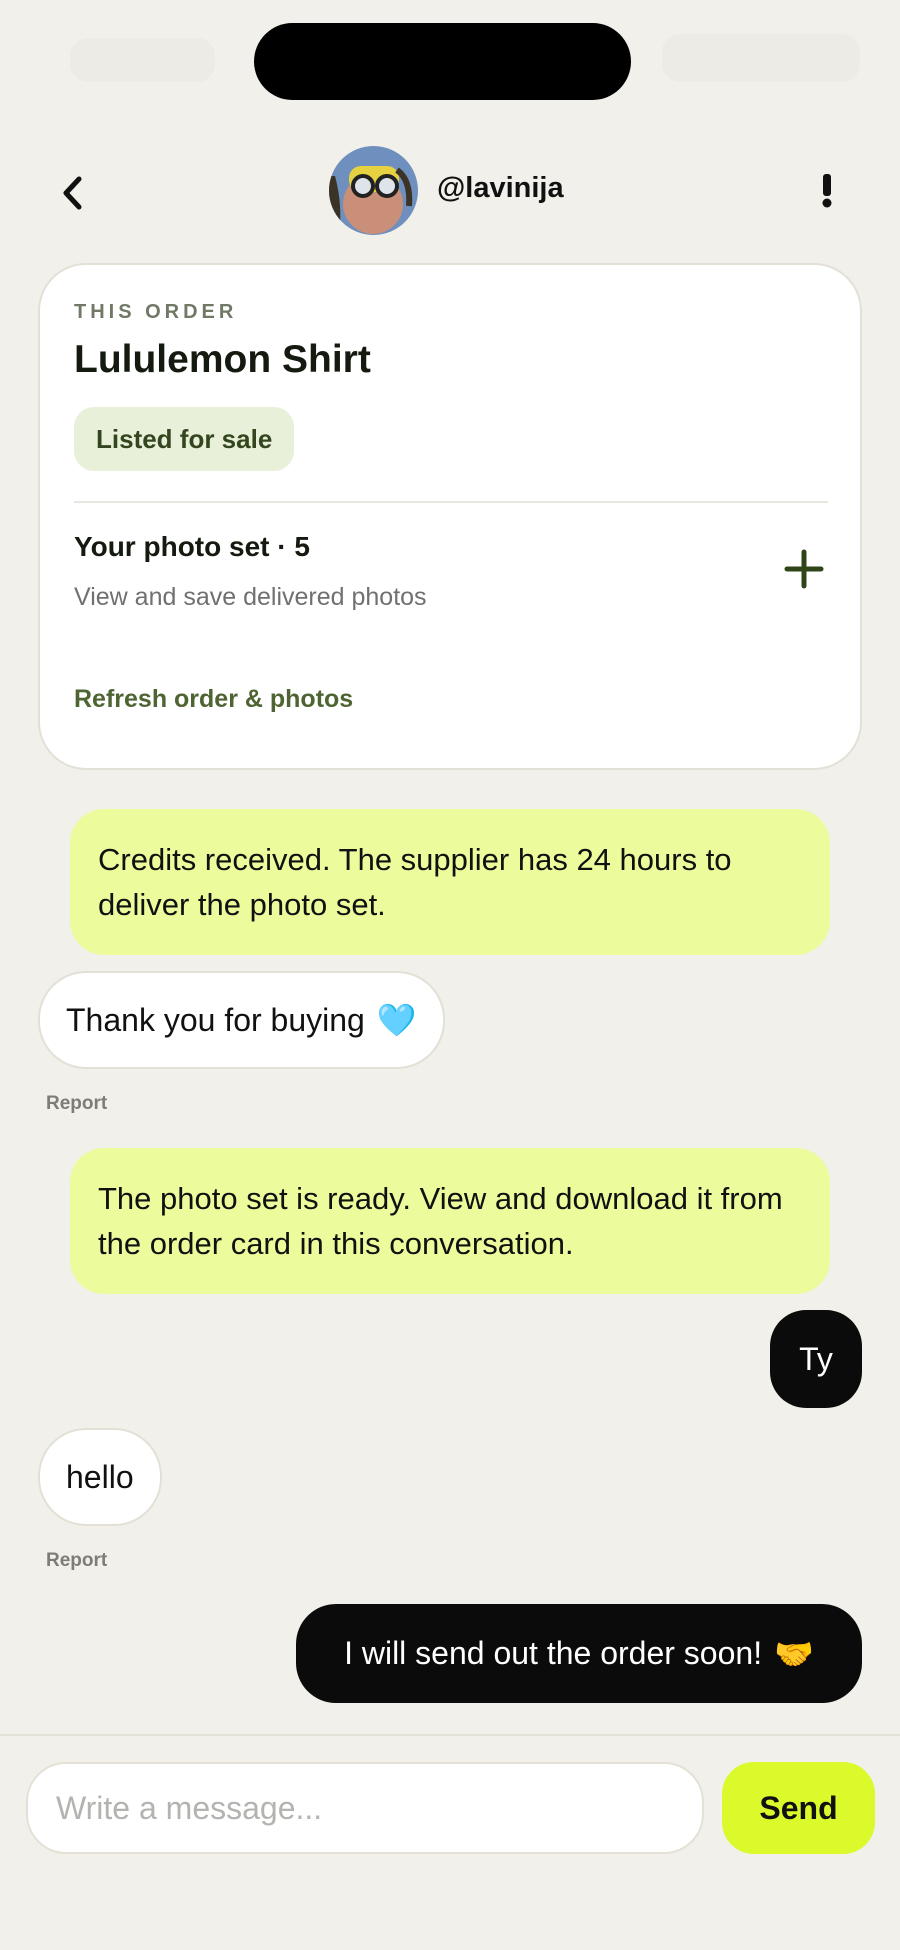  Describe the element at coordinates (553, 1653) in the screenshot. I see `message-text: I will send out the order soon!` at that location.